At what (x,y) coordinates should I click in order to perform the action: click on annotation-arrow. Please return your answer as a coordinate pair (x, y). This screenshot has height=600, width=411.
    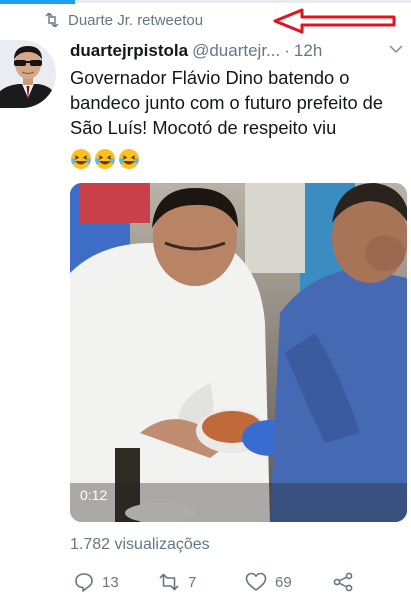
    Looking at the image, I should click on (334, 21).